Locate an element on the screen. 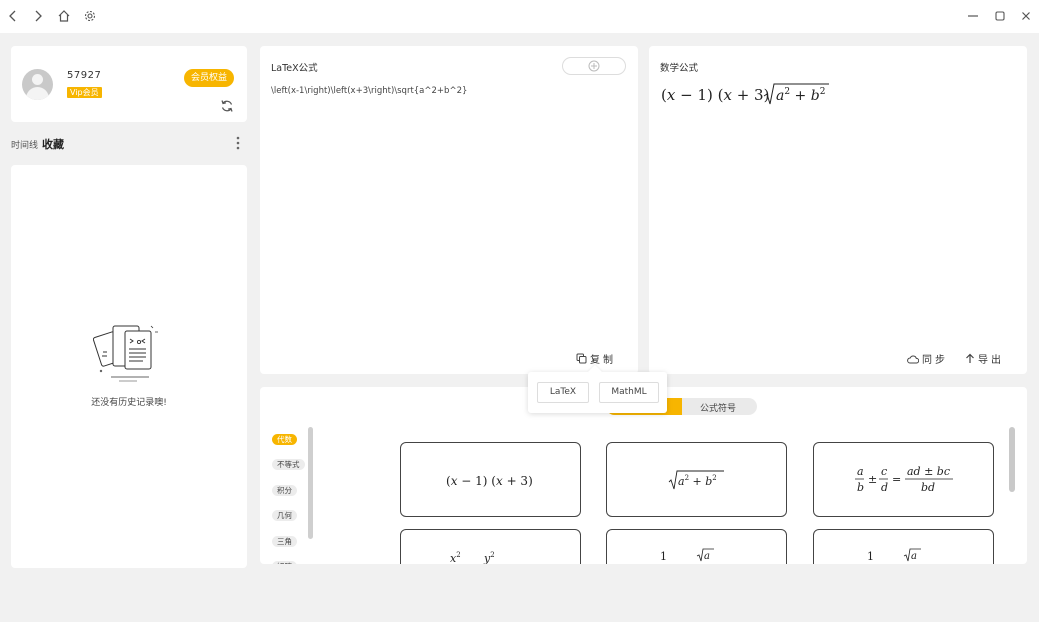 Image resolution: width=1039 pixels, height=622 pixels. svg-text: y2 is located at coordinates (489, 557).